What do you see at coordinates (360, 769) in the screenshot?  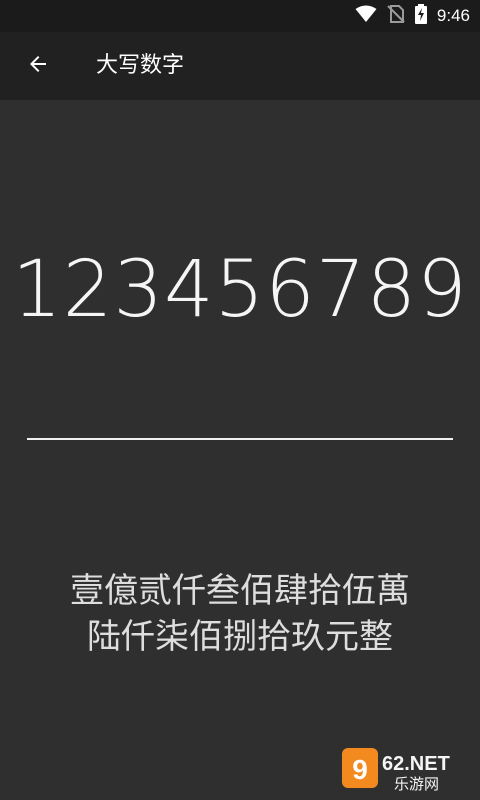 I see `watermark-brand: 9` at bounding box center [360, 769].